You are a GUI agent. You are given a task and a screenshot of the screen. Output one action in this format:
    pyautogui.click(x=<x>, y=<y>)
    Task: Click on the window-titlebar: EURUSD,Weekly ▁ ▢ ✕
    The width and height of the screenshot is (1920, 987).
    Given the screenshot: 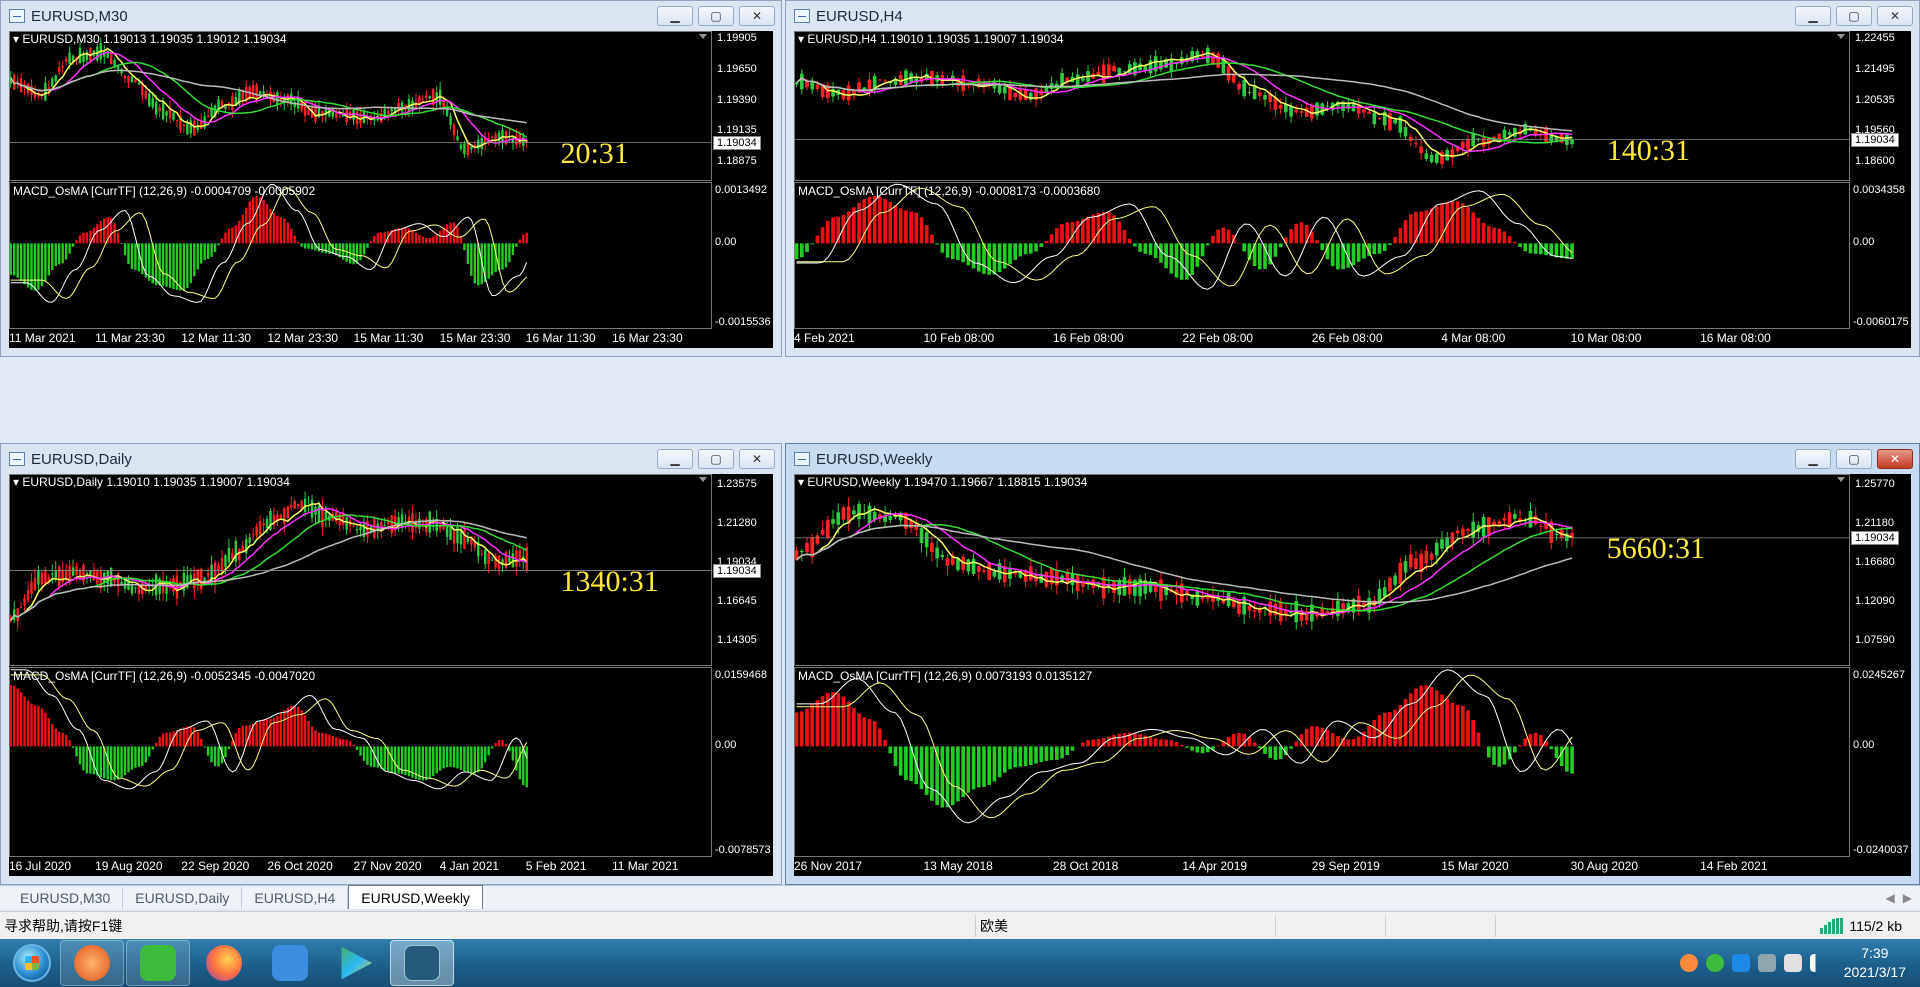 What is the action you would take?
    pyautogui.click(x=1352, y=459)
    